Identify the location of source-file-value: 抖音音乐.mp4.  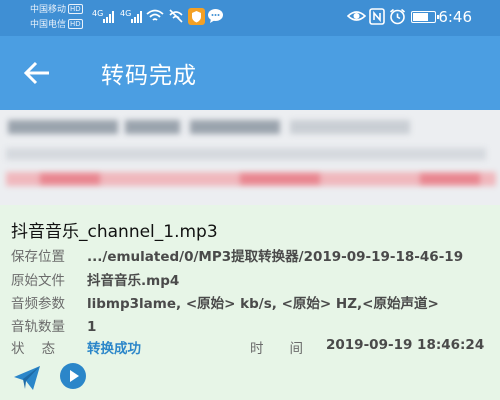
(133, 281).